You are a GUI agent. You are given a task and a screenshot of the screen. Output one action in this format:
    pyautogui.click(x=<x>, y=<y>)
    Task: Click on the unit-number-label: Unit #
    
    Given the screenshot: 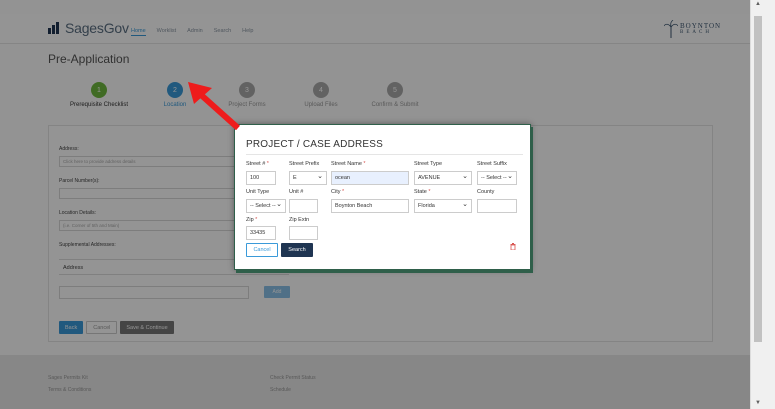 What is the action you would take?
    pyautogui.click(x=296, y=192)
    